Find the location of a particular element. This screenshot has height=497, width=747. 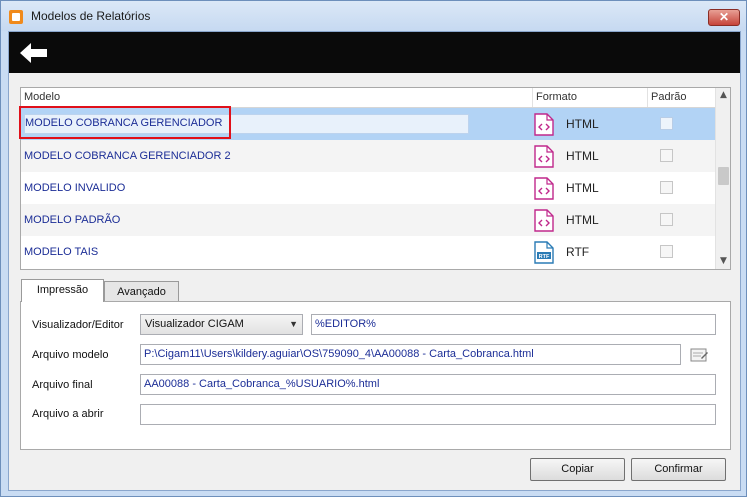

app-icon is located at coordinates (16, 17).